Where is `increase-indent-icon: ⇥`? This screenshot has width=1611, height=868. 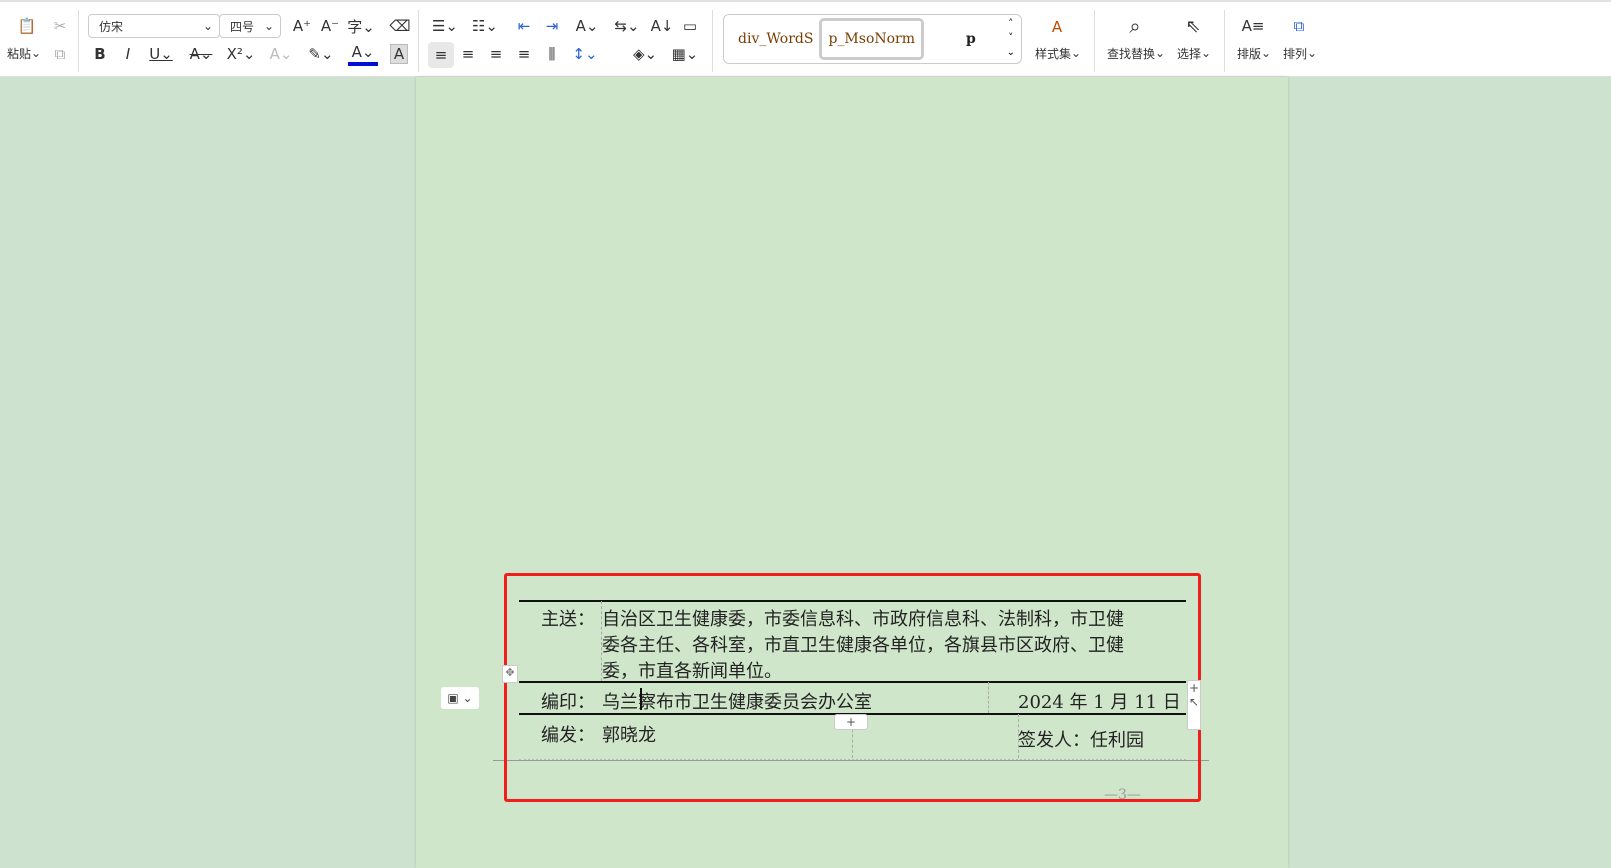 increase-indent-icon: ⇥ is located at coordinates (552, 26).